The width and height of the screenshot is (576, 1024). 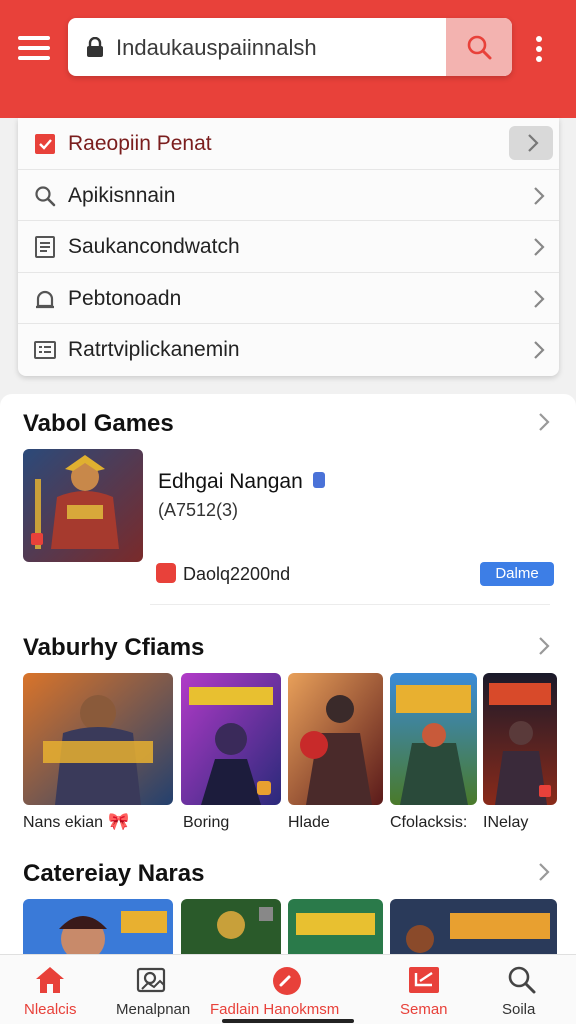 What do you see at coordinates (539, 50) in the screenshot?
I see `more-options-icon` at bounding box center [539, 50].